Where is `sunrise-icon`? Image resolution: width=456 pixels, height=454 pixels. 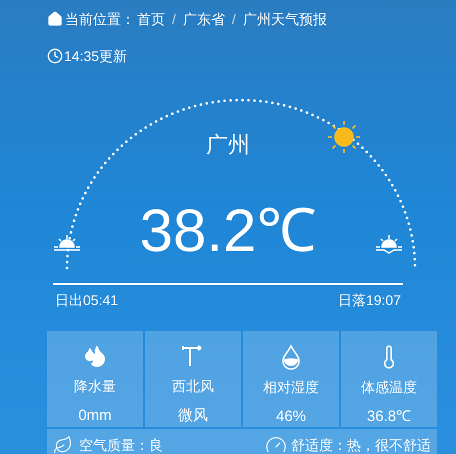
sunrise-icon is located at coordinates (67, 243).